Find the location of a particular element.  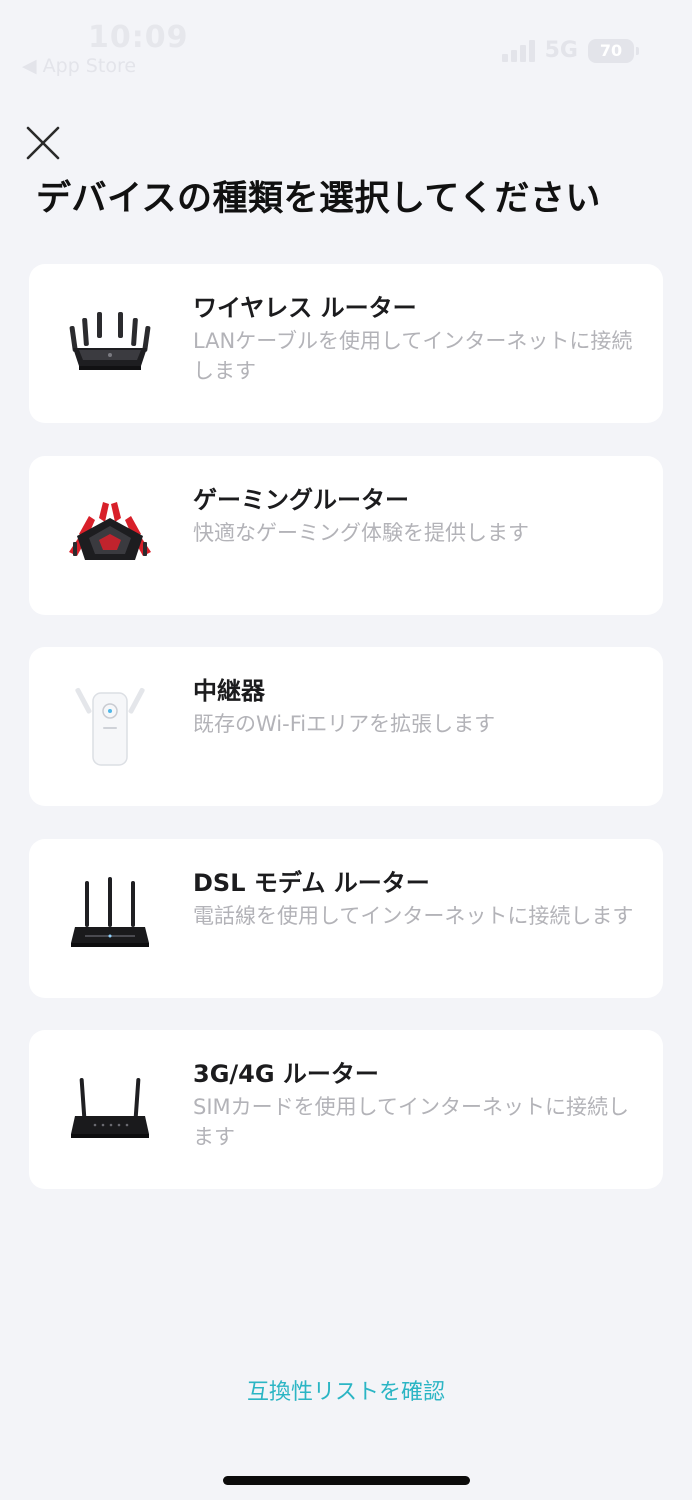

status-indicators: 5G 70 is located at coordinates (570, 50).